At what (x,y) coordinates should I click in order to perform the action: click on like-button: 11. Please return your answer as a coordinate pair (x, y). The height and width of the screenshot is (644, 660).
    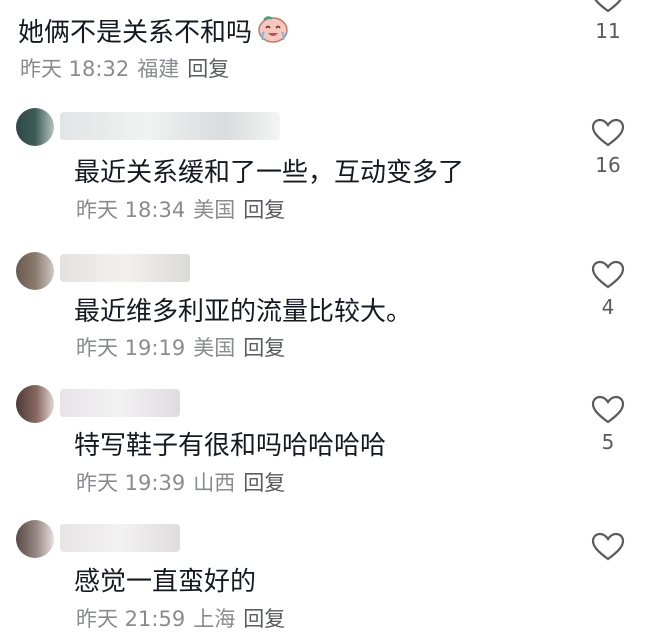
    Looking at the image, I should click on (608, 22).